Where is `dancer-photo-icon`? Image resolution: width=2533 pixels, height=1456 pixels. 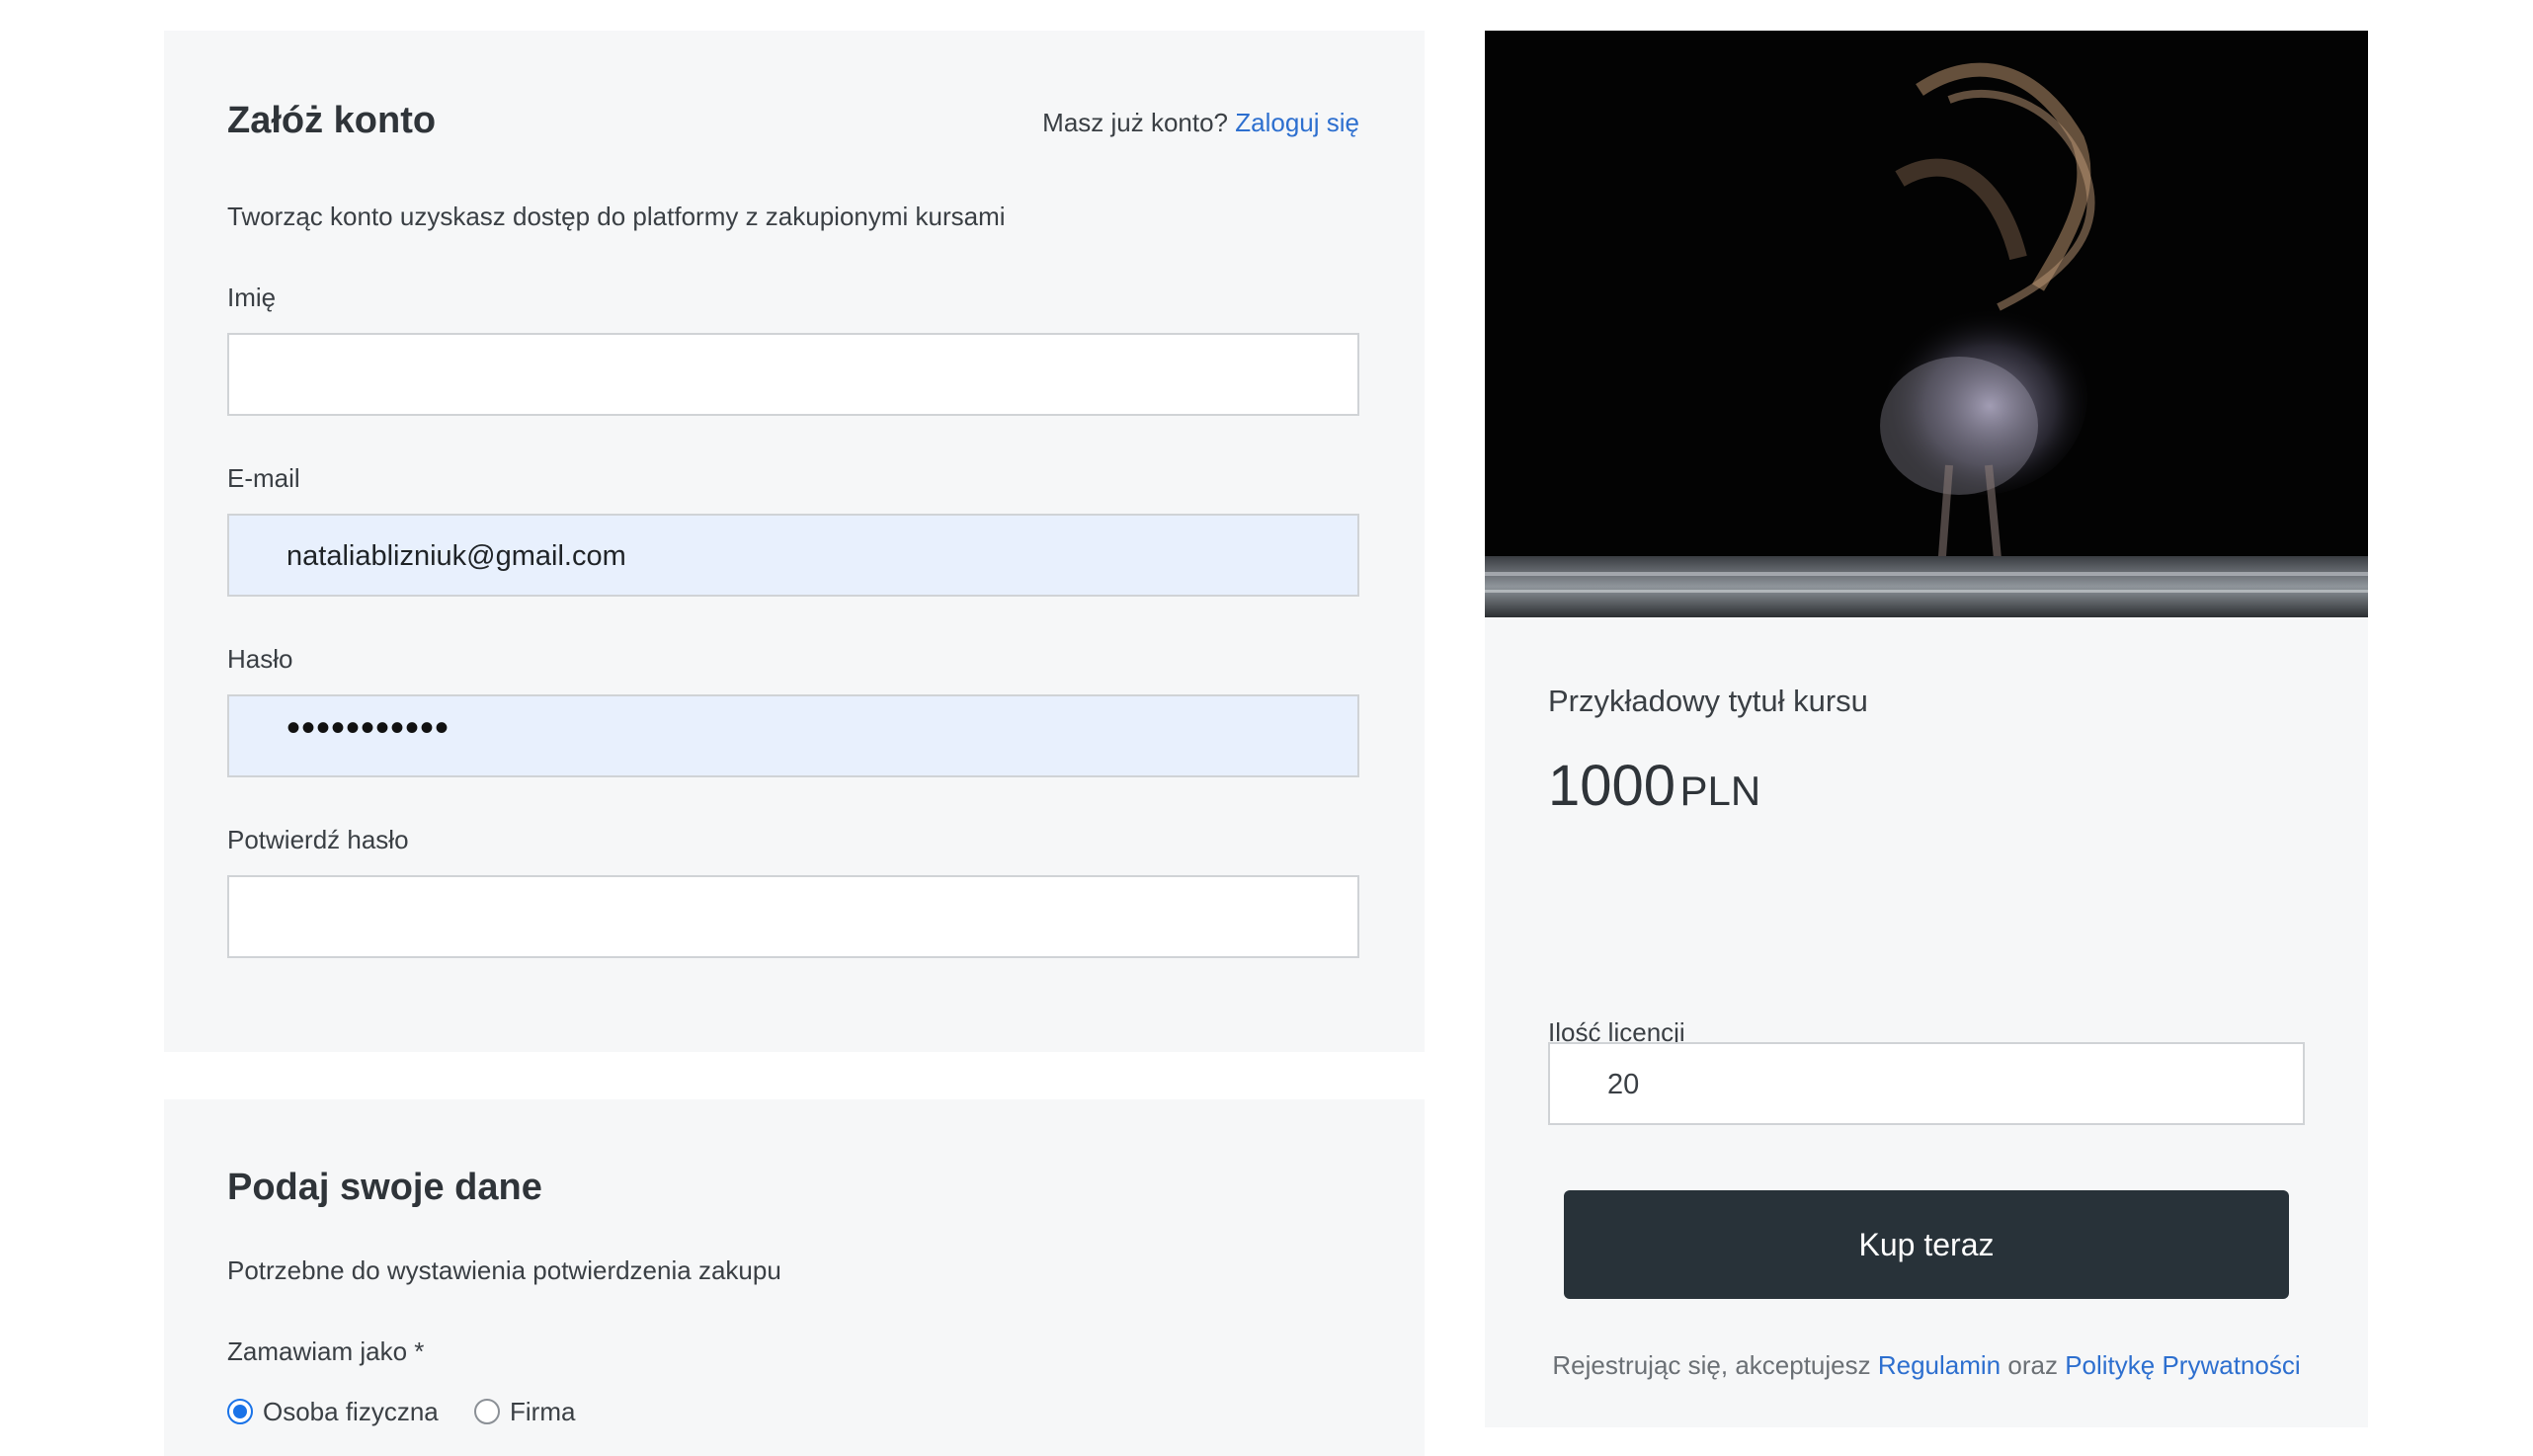
dancer-photo-icon is located at coordinates (1926, 324).